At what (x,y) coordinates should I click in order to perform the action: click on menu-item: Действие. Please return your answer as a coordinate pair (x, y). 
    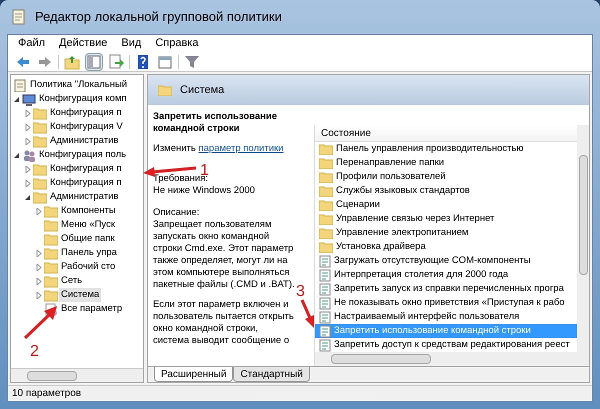
    Looking at the image, I should click on (83, 43).